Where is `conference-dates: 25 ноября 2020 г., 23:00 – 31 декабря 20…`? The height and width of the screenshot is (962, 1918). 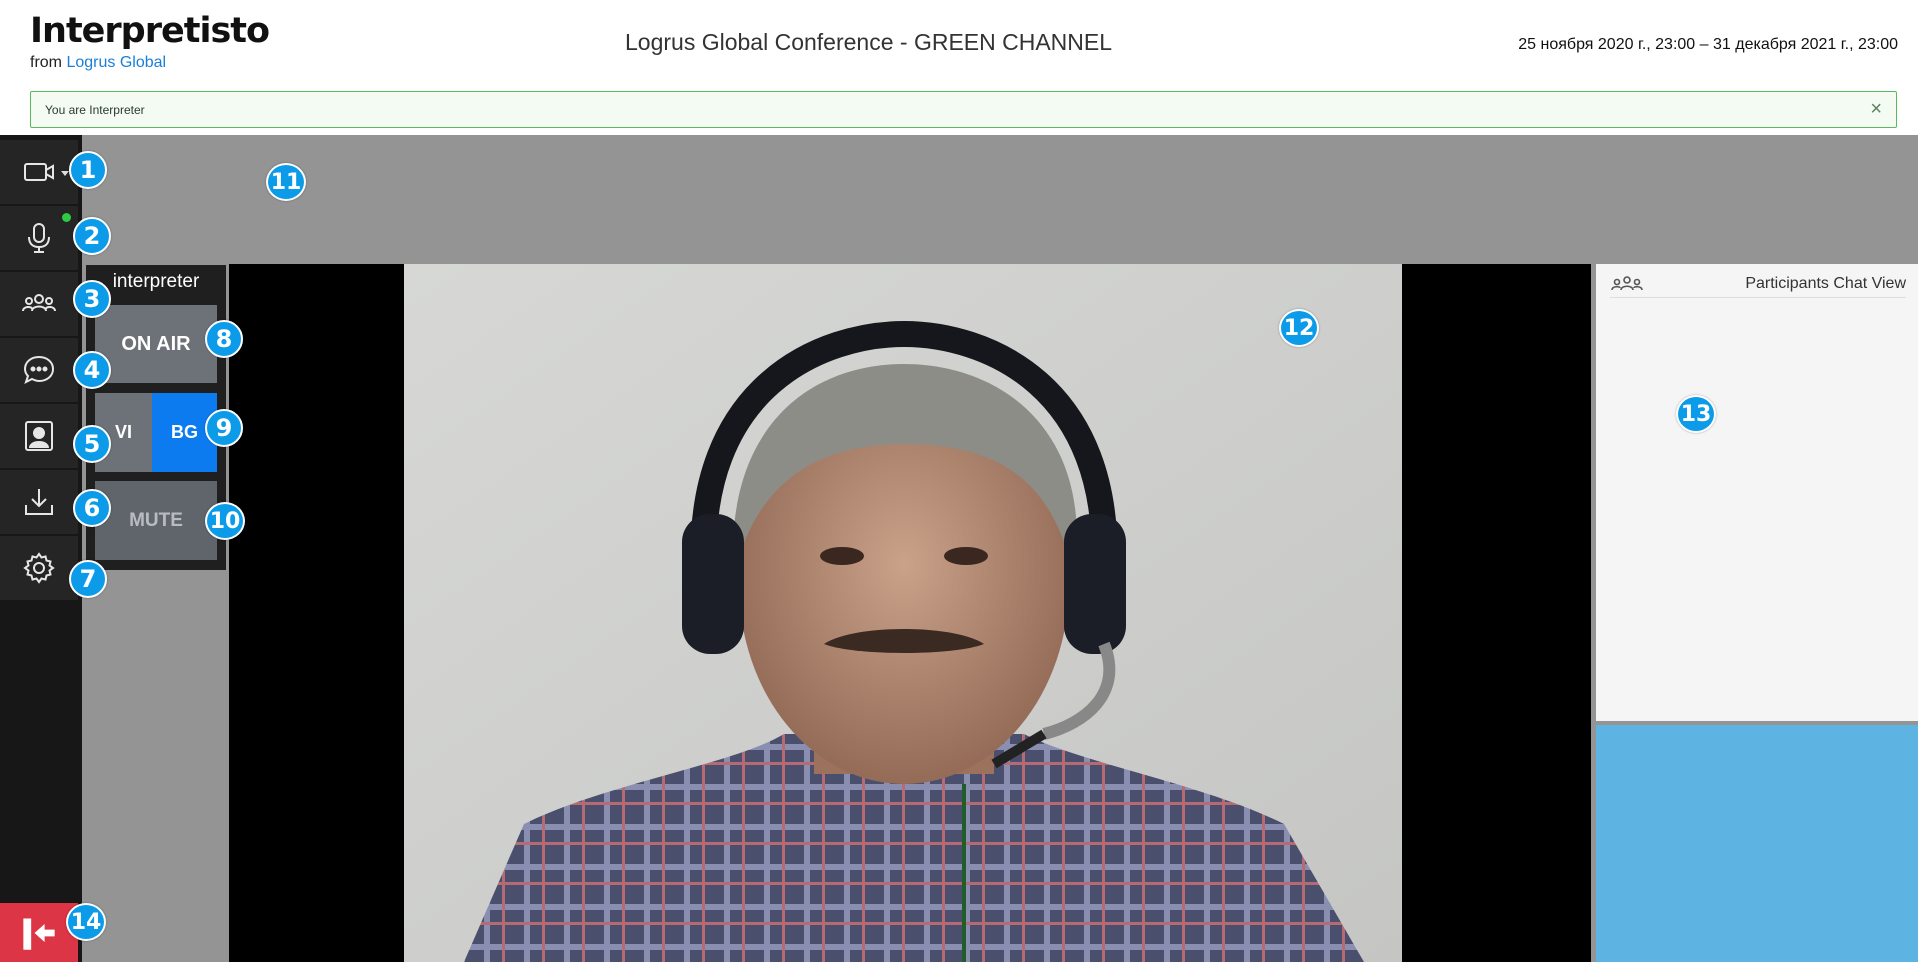
conference-dates: 25 ноября 2020 г., 23:00 – 31 декабря 20… is located at coordinates (1708, 44).